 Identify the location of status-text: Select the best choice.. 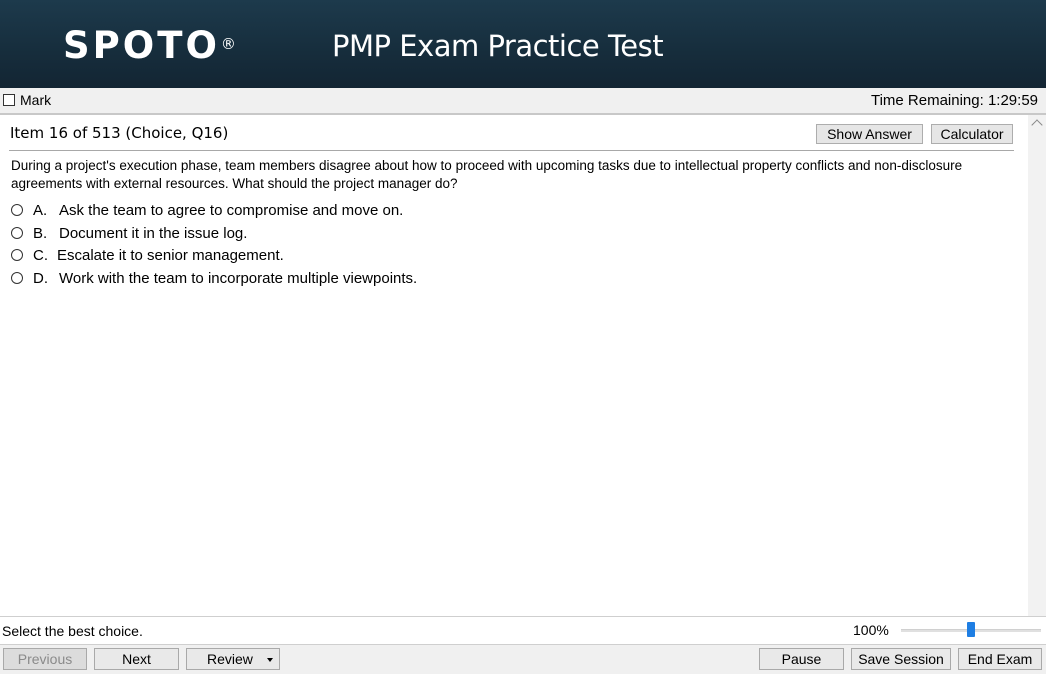
(72, 631).